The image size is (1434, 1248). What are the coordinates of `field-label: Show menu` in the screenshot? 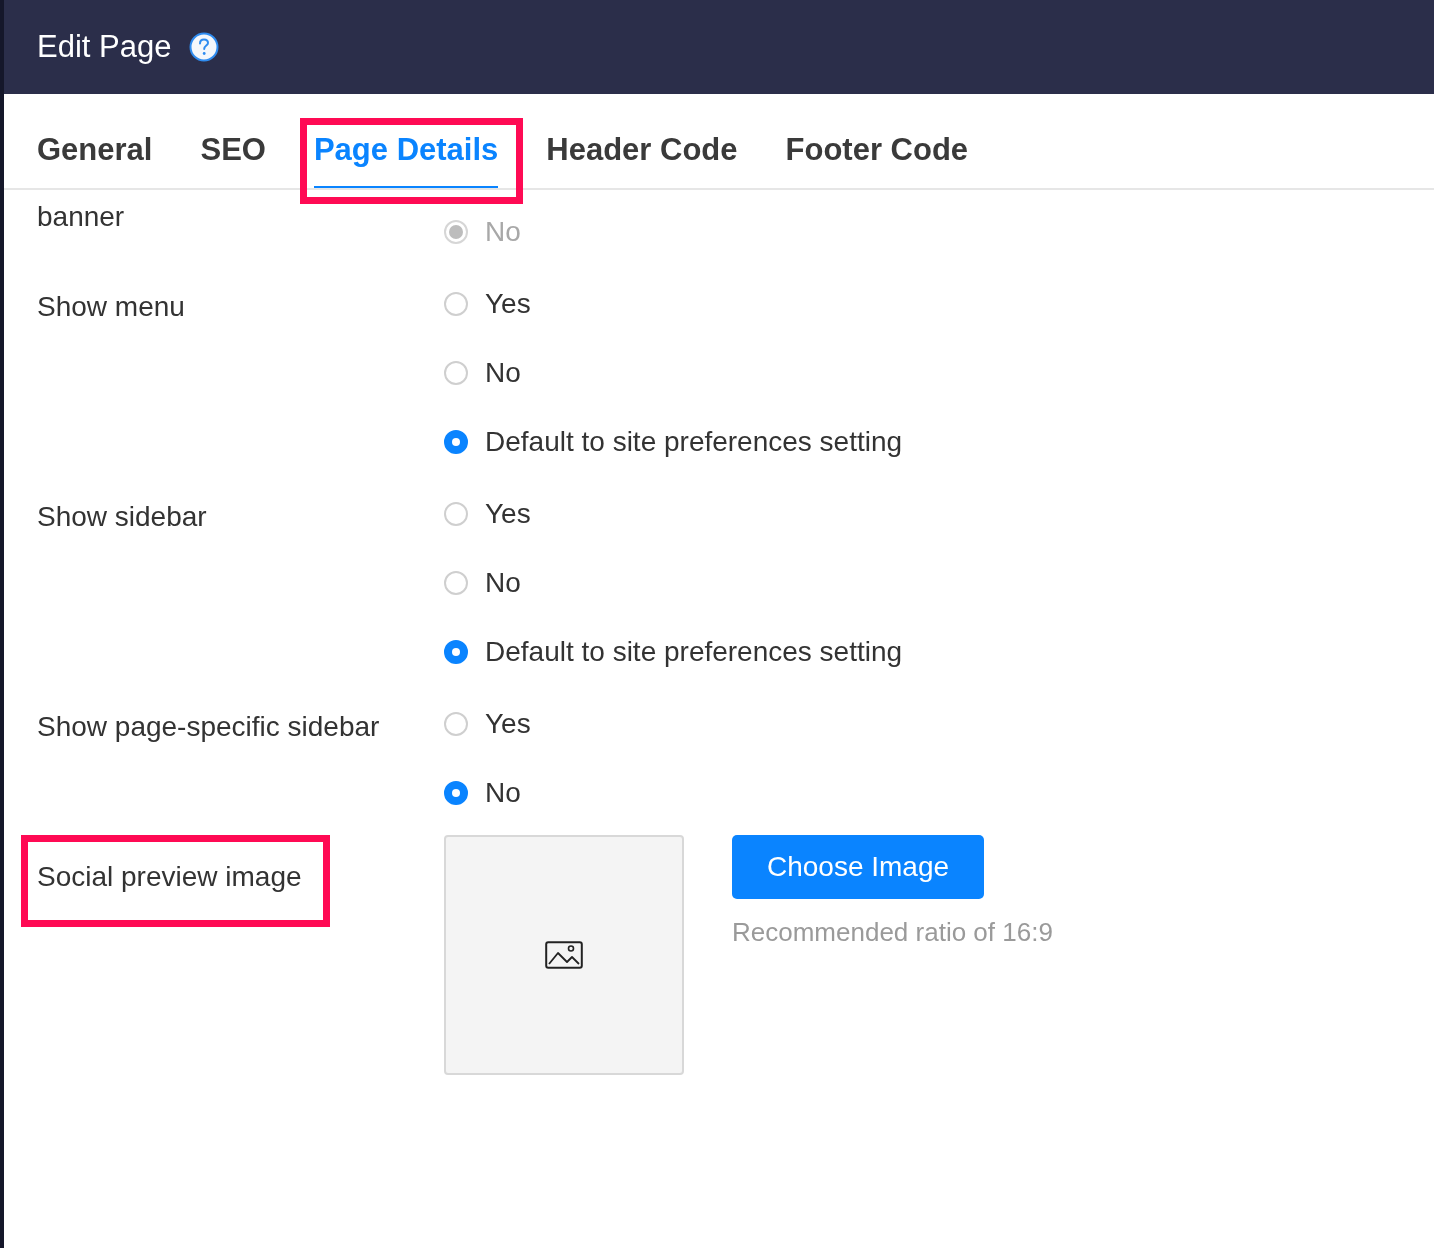 It's located at (111, 307).